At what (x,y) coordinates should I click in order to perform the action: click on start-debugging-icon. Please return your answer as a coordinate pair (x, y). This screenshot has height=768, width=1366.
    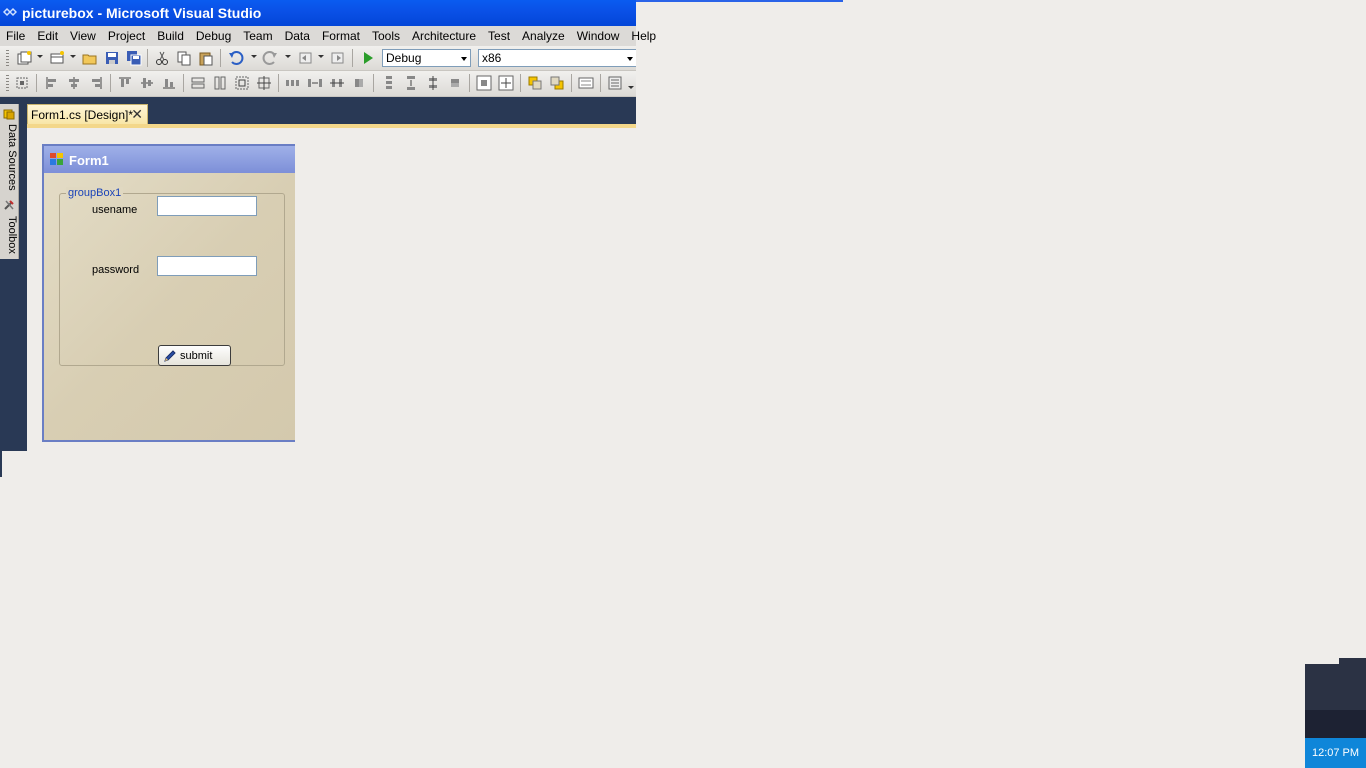
    Looking at the image, I should click on (368, 58).